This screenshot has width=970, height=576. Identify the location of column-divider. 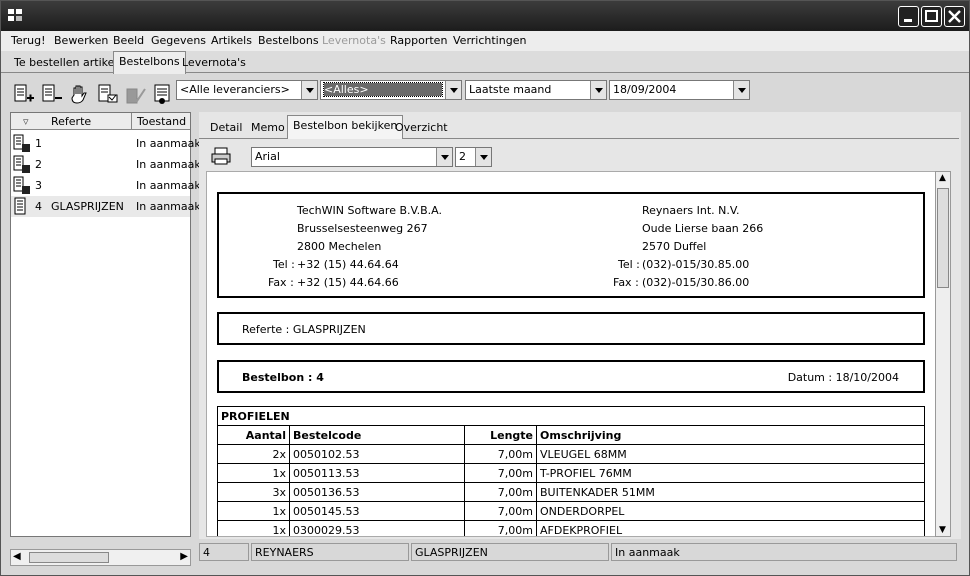
(131, 121).